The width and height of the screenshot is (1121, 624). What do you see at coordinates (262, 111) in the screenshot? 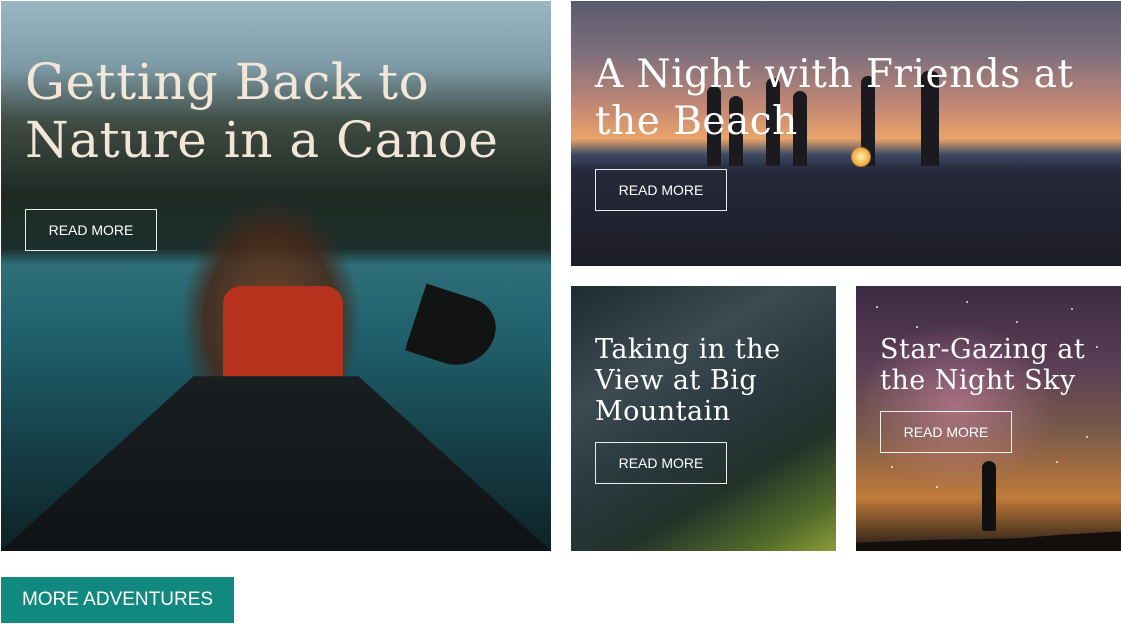
I see `card-title: Getting Back to Nature in a Canoe` at bounding box center [262, 111].